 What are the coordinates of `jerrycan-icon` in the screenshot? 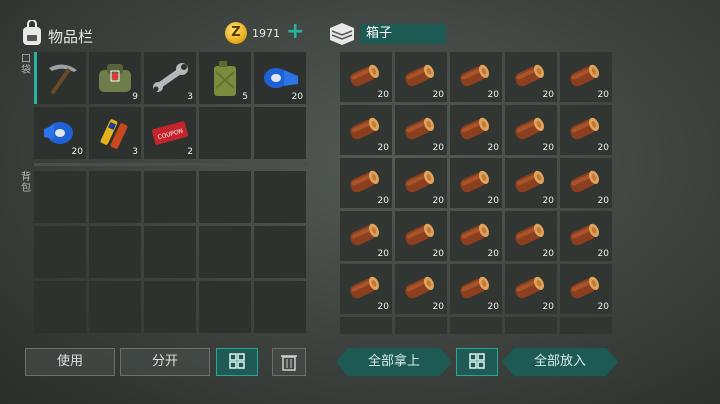 It's located at (225, 78).